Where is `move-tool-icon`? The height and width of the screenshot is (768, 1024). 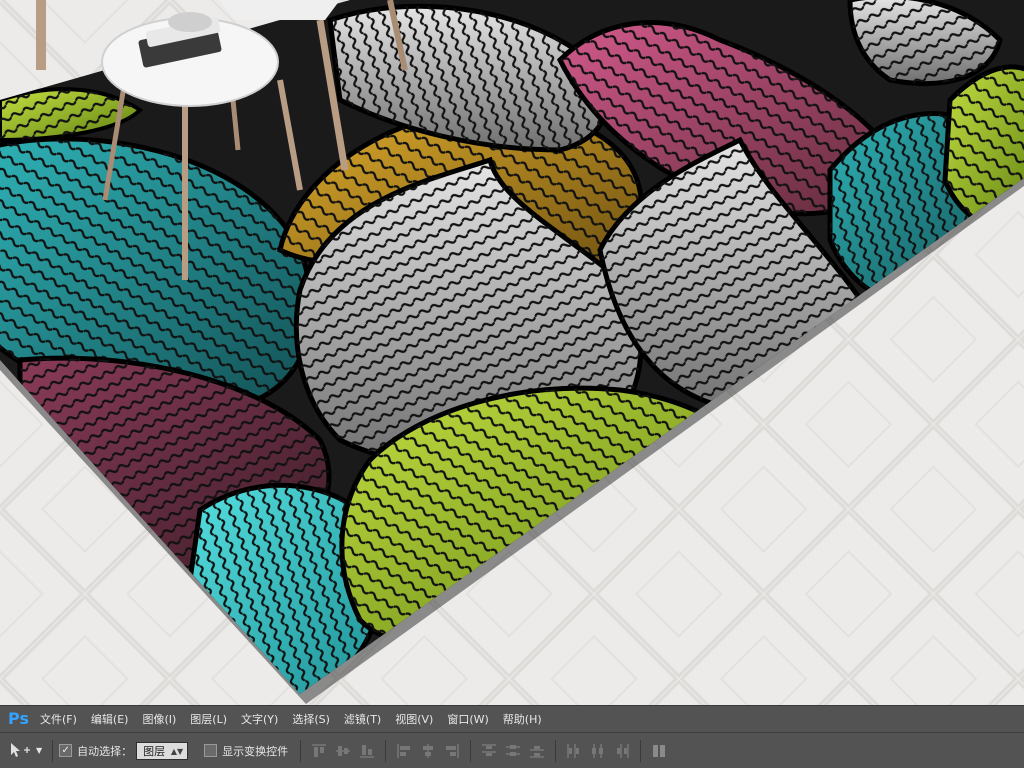 move-tool-icon is located at coordinates (20, 751).